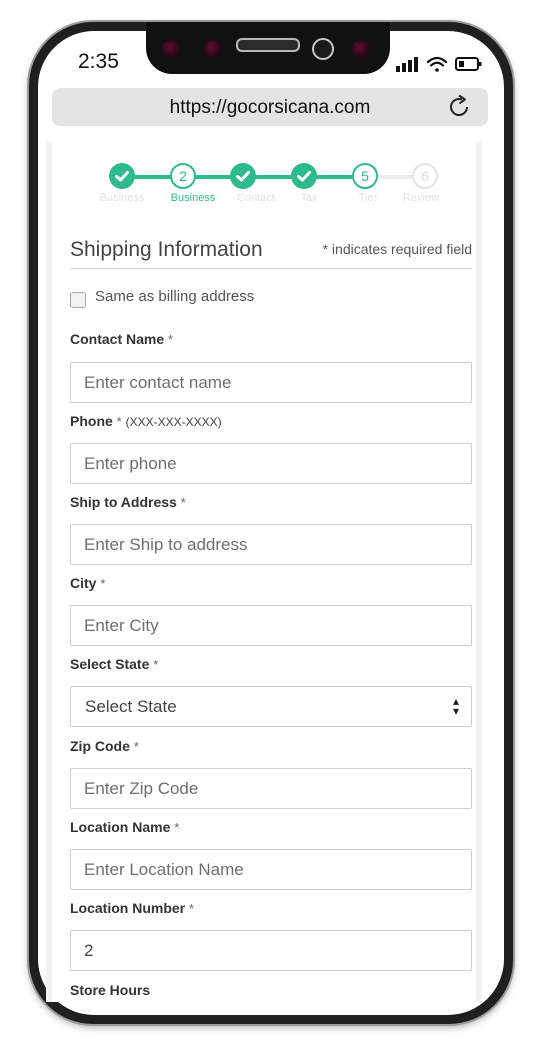 This screenshot has height=1044, width=540. Describe the element at coordinates (323, 49) in the screenshot. I see `front-camera` at that location.